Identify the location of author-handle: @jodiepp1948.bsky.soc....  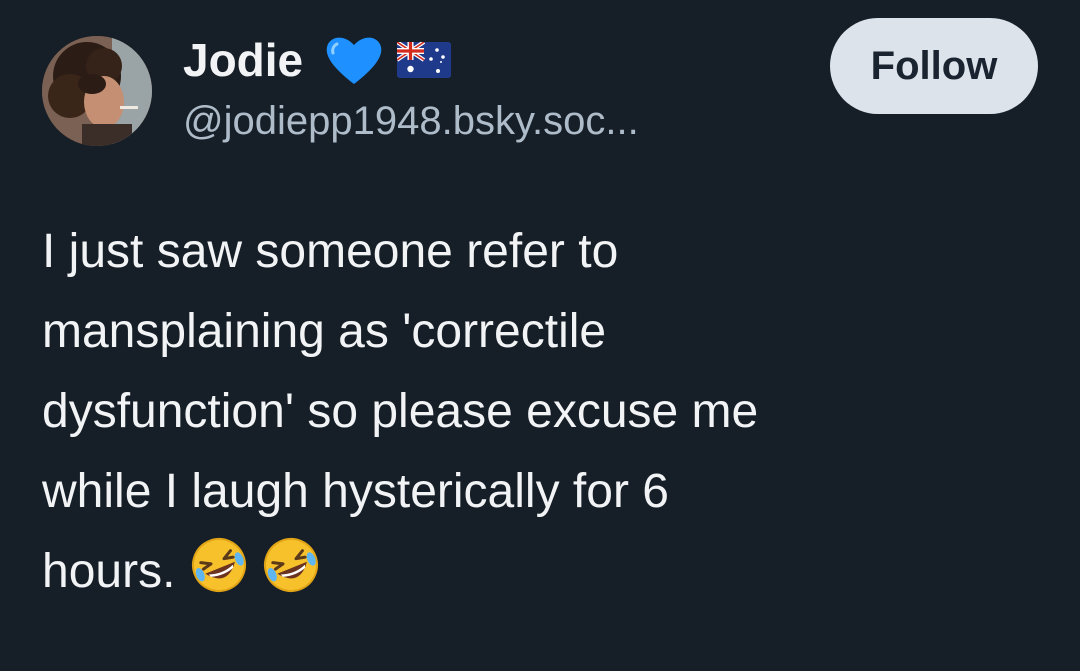
(411, 121).